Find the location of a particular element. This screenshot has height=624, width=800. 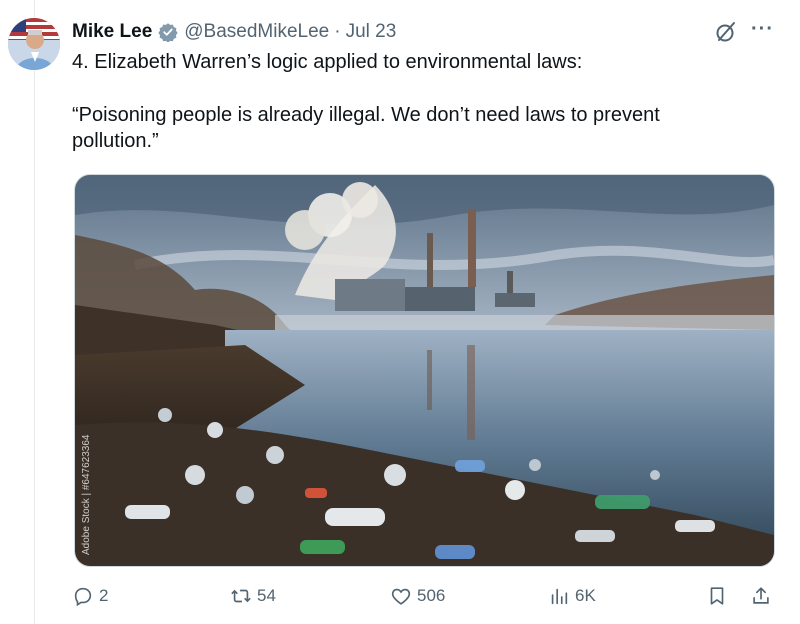

repost-icon is located at coordinates (241, 596).